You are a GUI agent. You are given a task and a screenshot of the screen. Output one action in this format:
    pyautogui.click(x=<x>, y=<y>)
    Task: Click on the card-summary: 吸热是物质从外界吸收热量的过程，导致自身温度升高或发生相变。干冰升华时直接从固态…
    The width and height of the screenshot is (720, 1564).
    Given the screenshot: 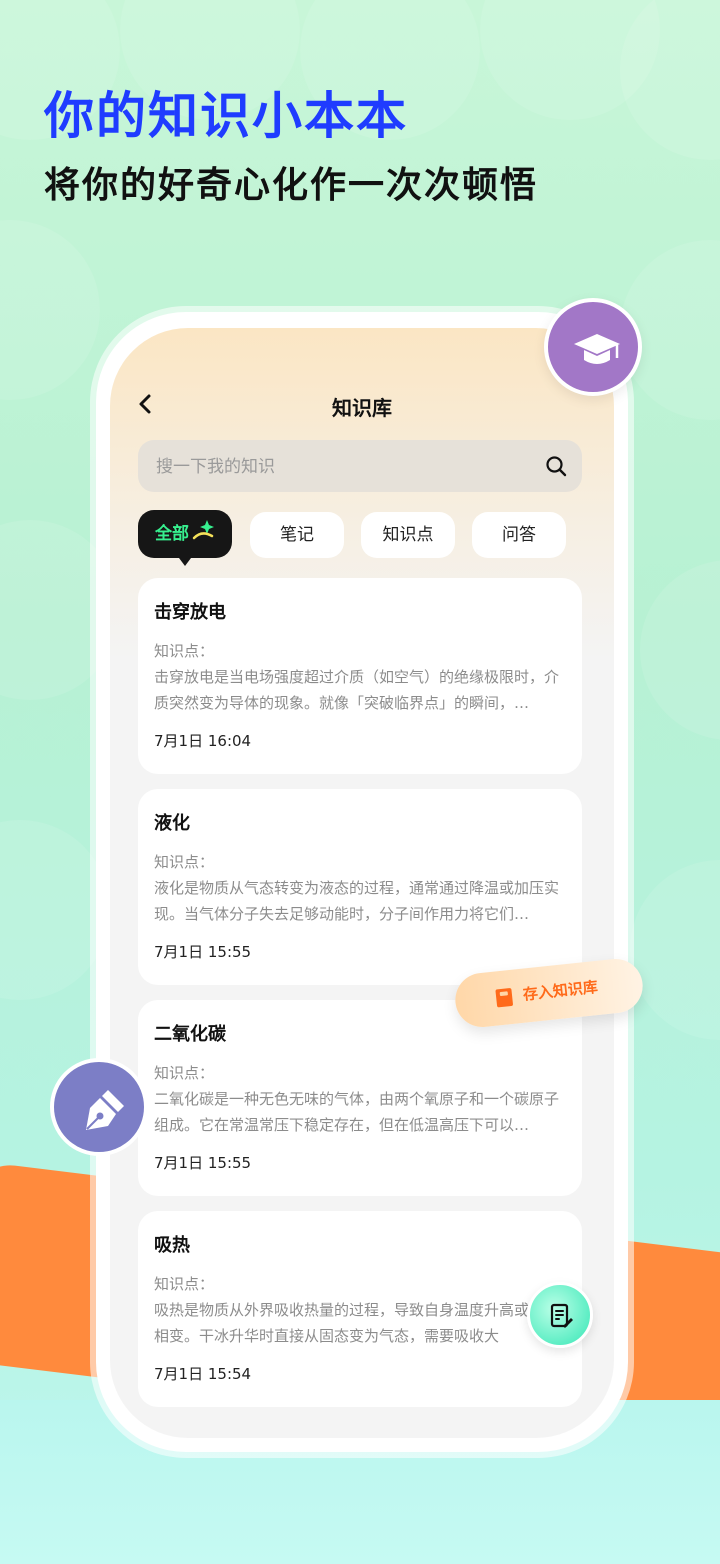 What is the action you would take?
    pyautogui.click(x=357, y=1323)
    